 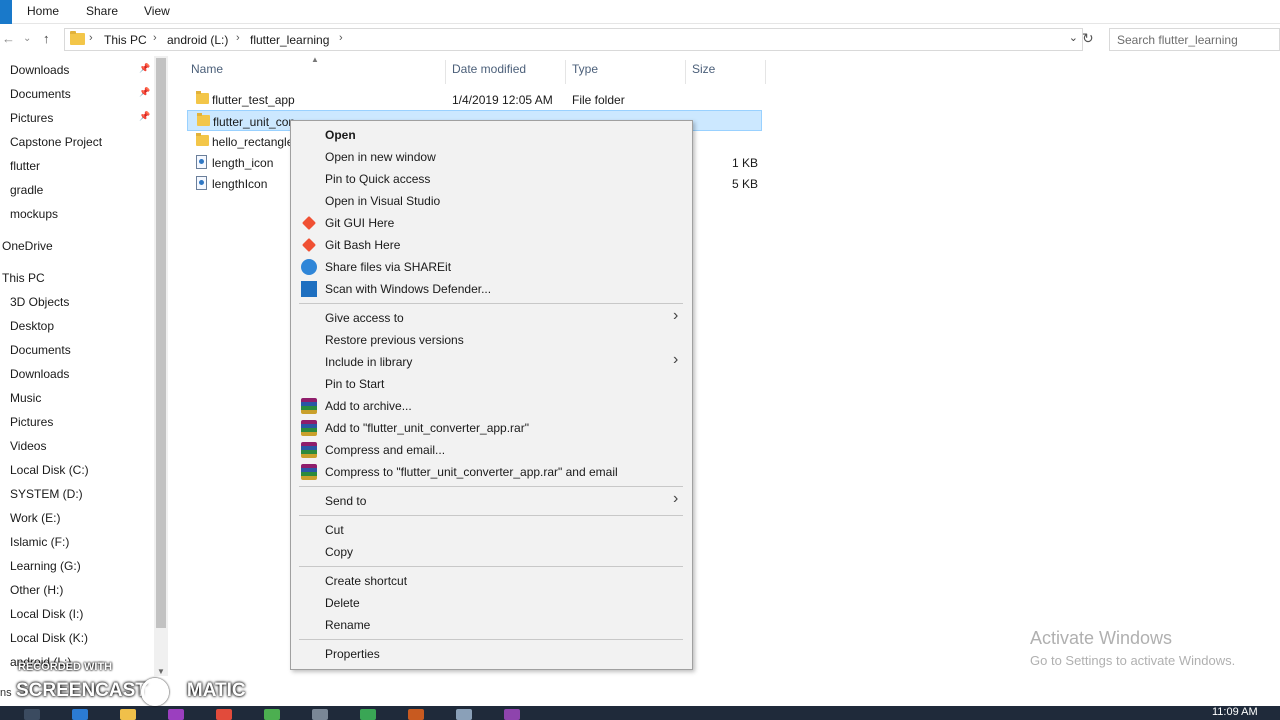 What do you see at coordinates (491, 384) in the screenshot?
I see `context-menu-item: Pin to Start` at bounding box center [491, 384].